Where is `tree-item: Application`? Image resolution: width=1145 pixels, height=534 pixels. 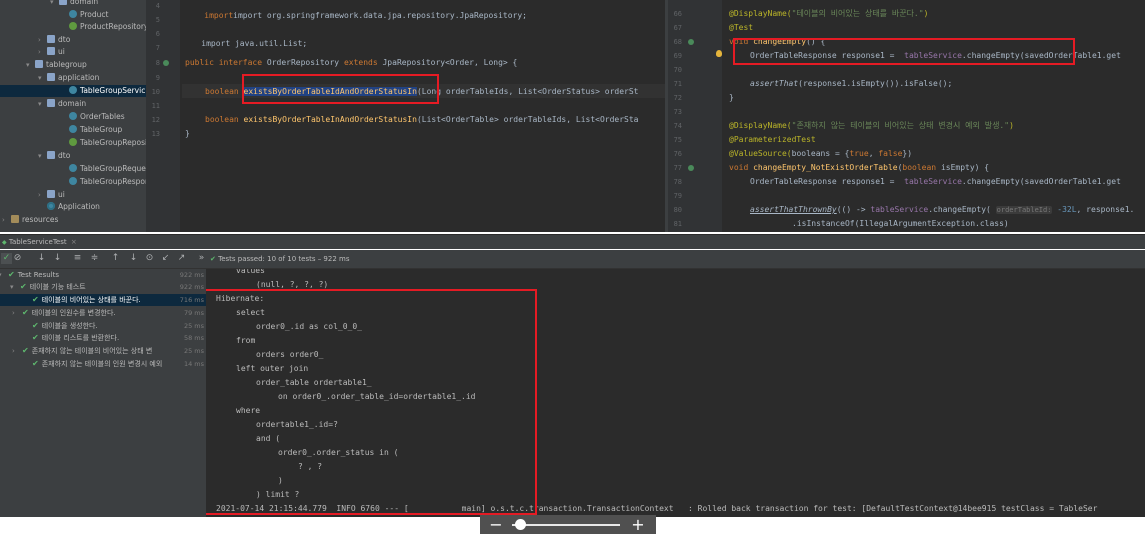
tree-item: Application is located at coordinates (73, 207).